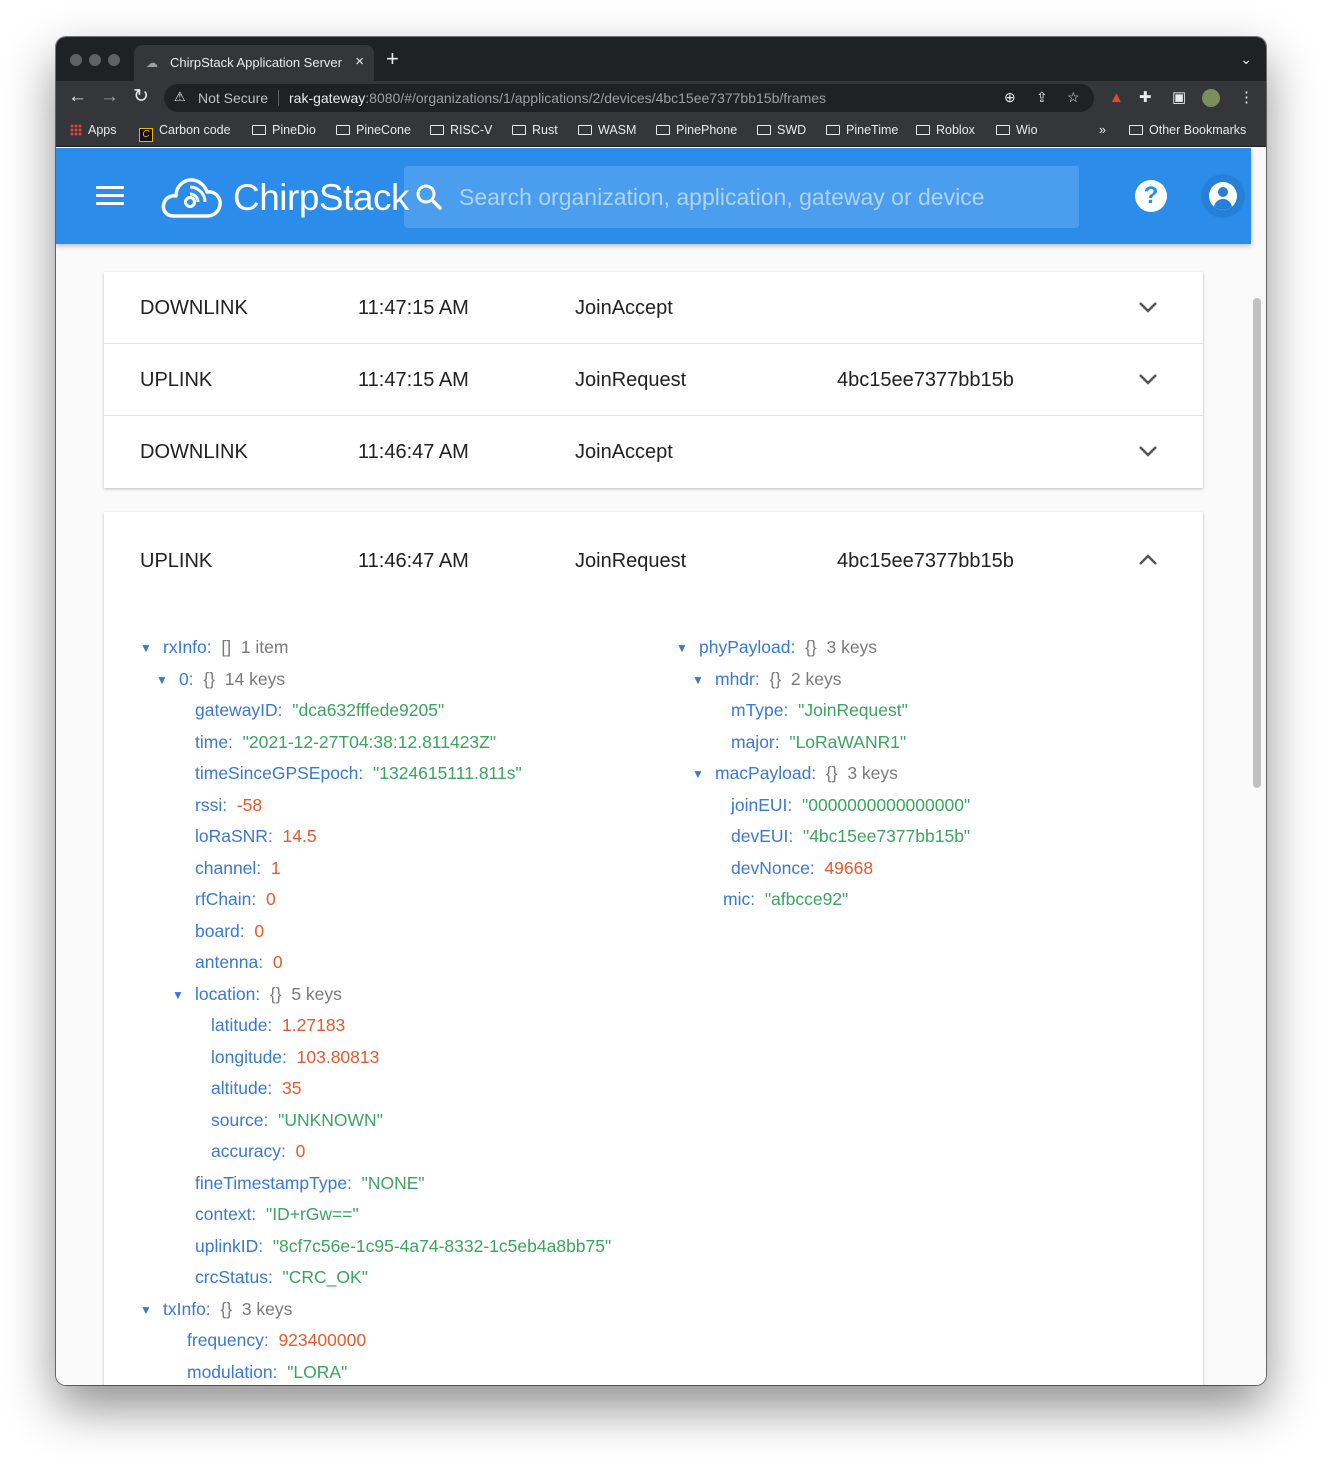 This screenshot has height=1460, width=1322. I want to click on frame-direction: DOWNLINK, so click(194, 452).